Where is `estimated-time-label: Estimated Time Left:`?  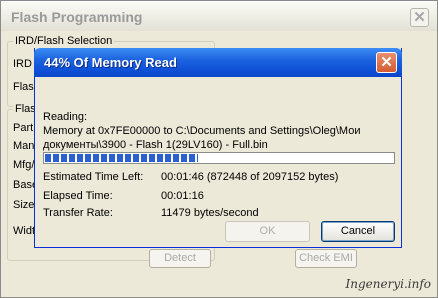
estimated-time-label: Estimated Time Left: is located at coordinates (93, 177).